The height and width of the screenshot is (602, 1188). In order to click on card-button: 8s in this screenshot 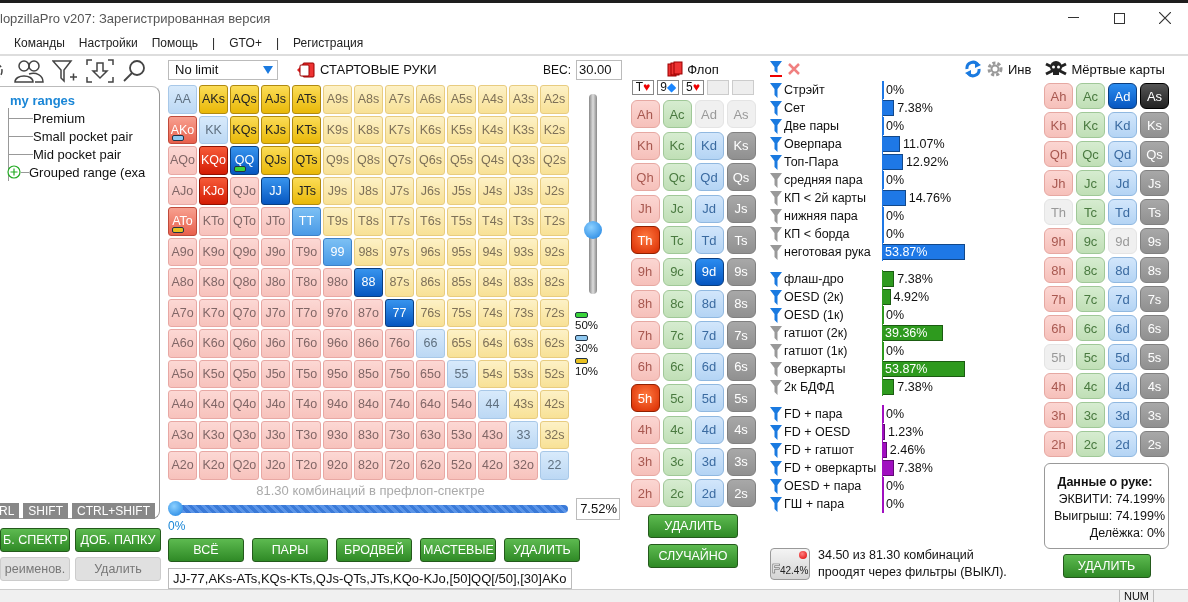, I will do `click(1154, 270)`.